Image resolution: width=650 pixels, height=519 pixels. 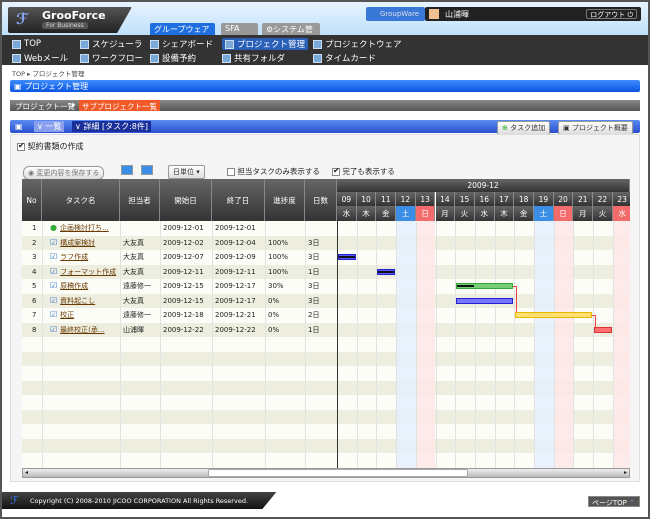 I want to click on weekday-header: 木, so click(x=366, y=213).